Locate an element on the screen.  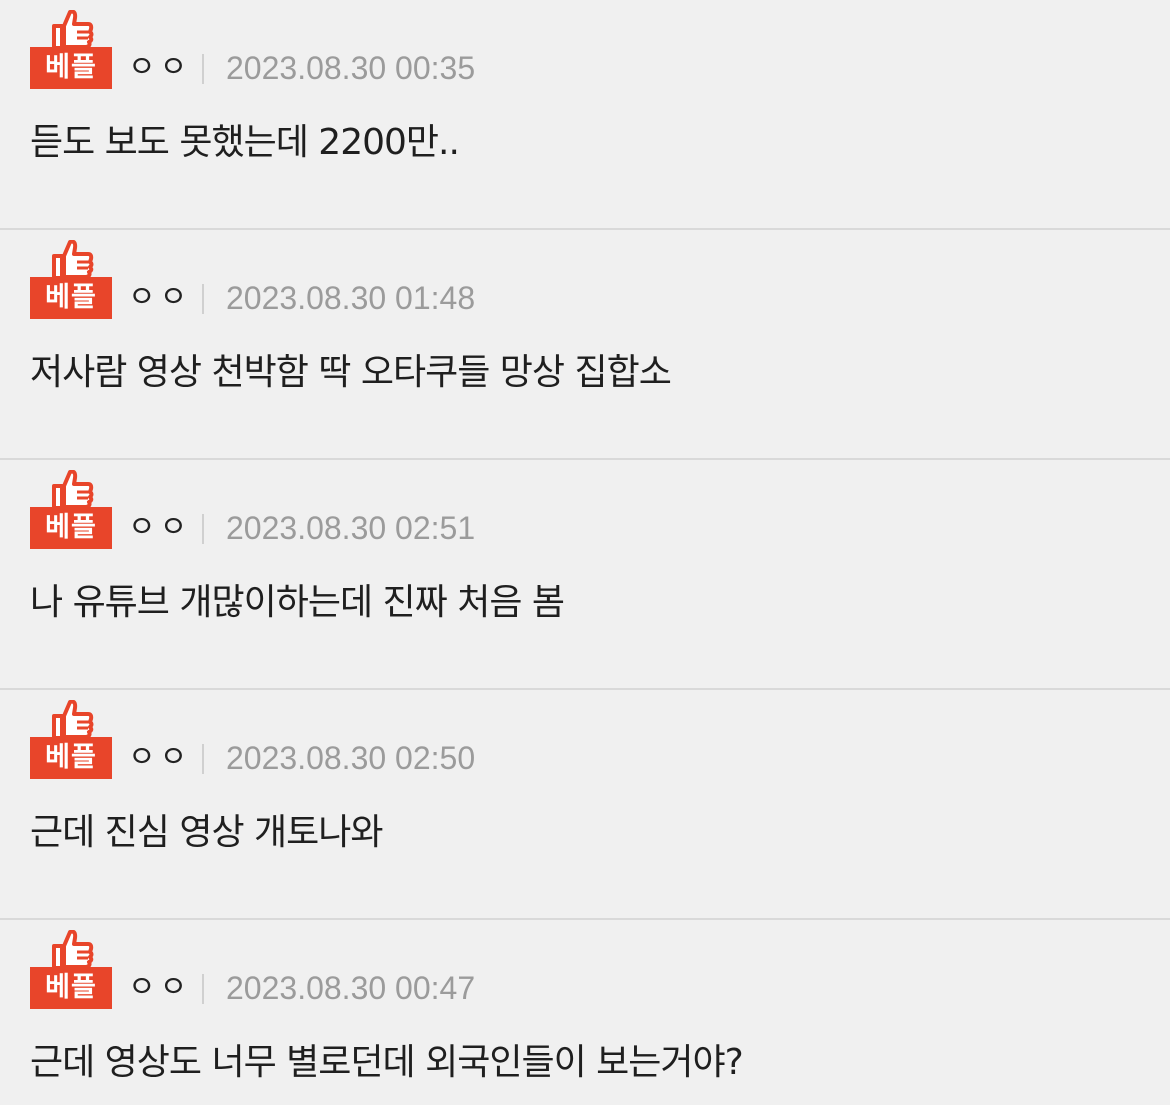
comment-date: 2023.08.30 00:47 is located at coordinates (351, 988).